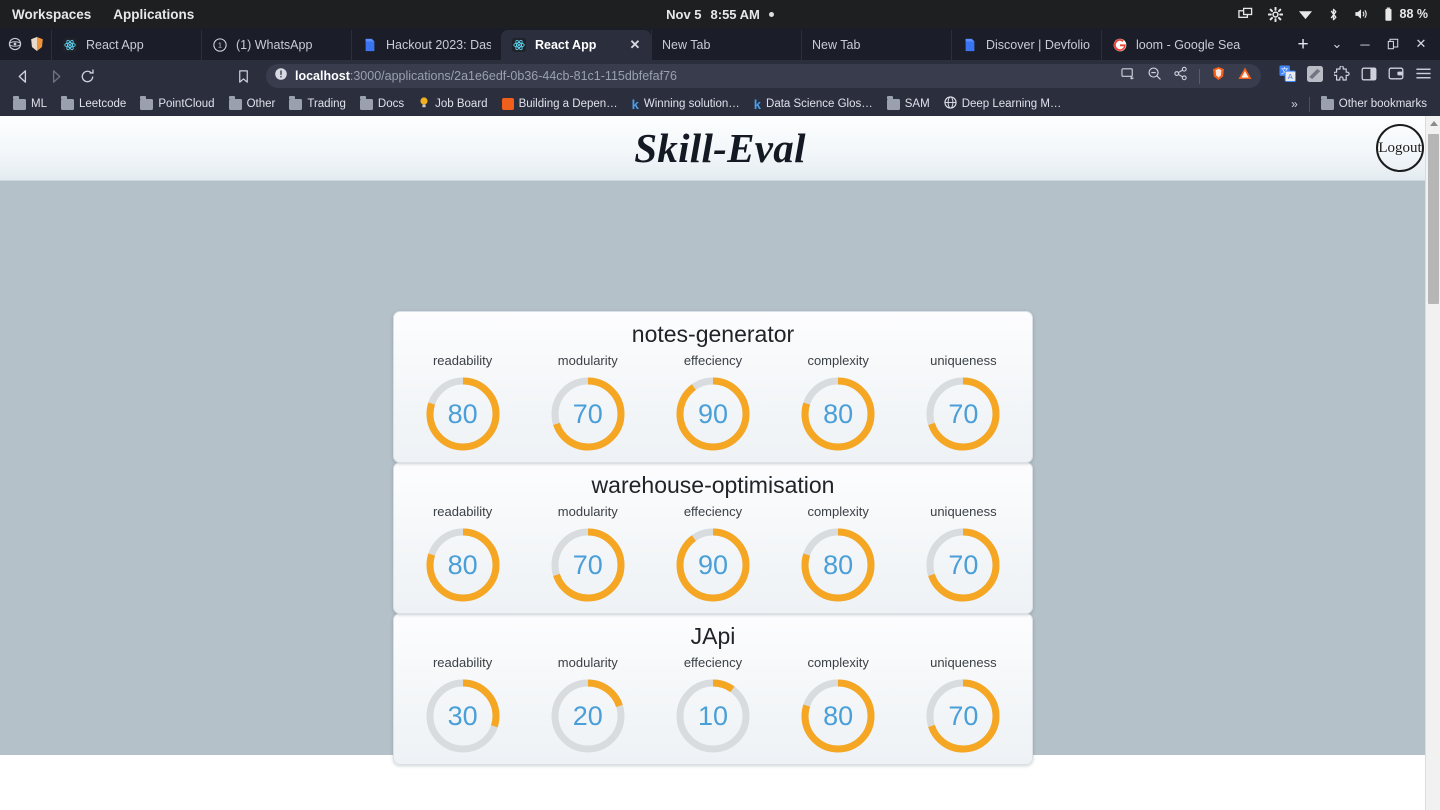 This screenshot has height=810, width=1440. Describe the element at coordinates (1294, 104) in the screenshot. I see `bookmarks-overflow-button: »` at that location.